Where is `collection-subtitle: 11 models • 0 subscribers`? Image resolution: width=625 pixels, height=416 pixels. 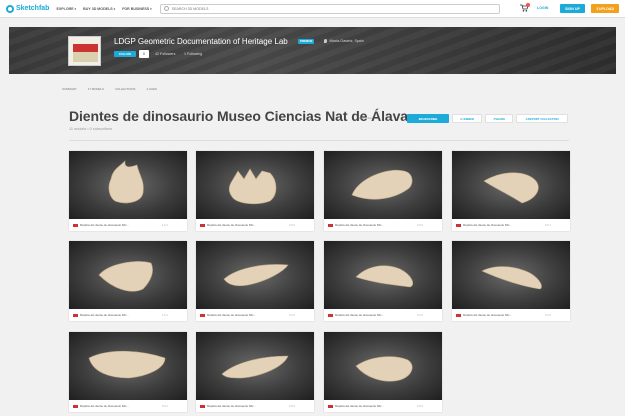
collection-subtitle: 11 models • 0 subscribers is located at coordinates (91, 129).